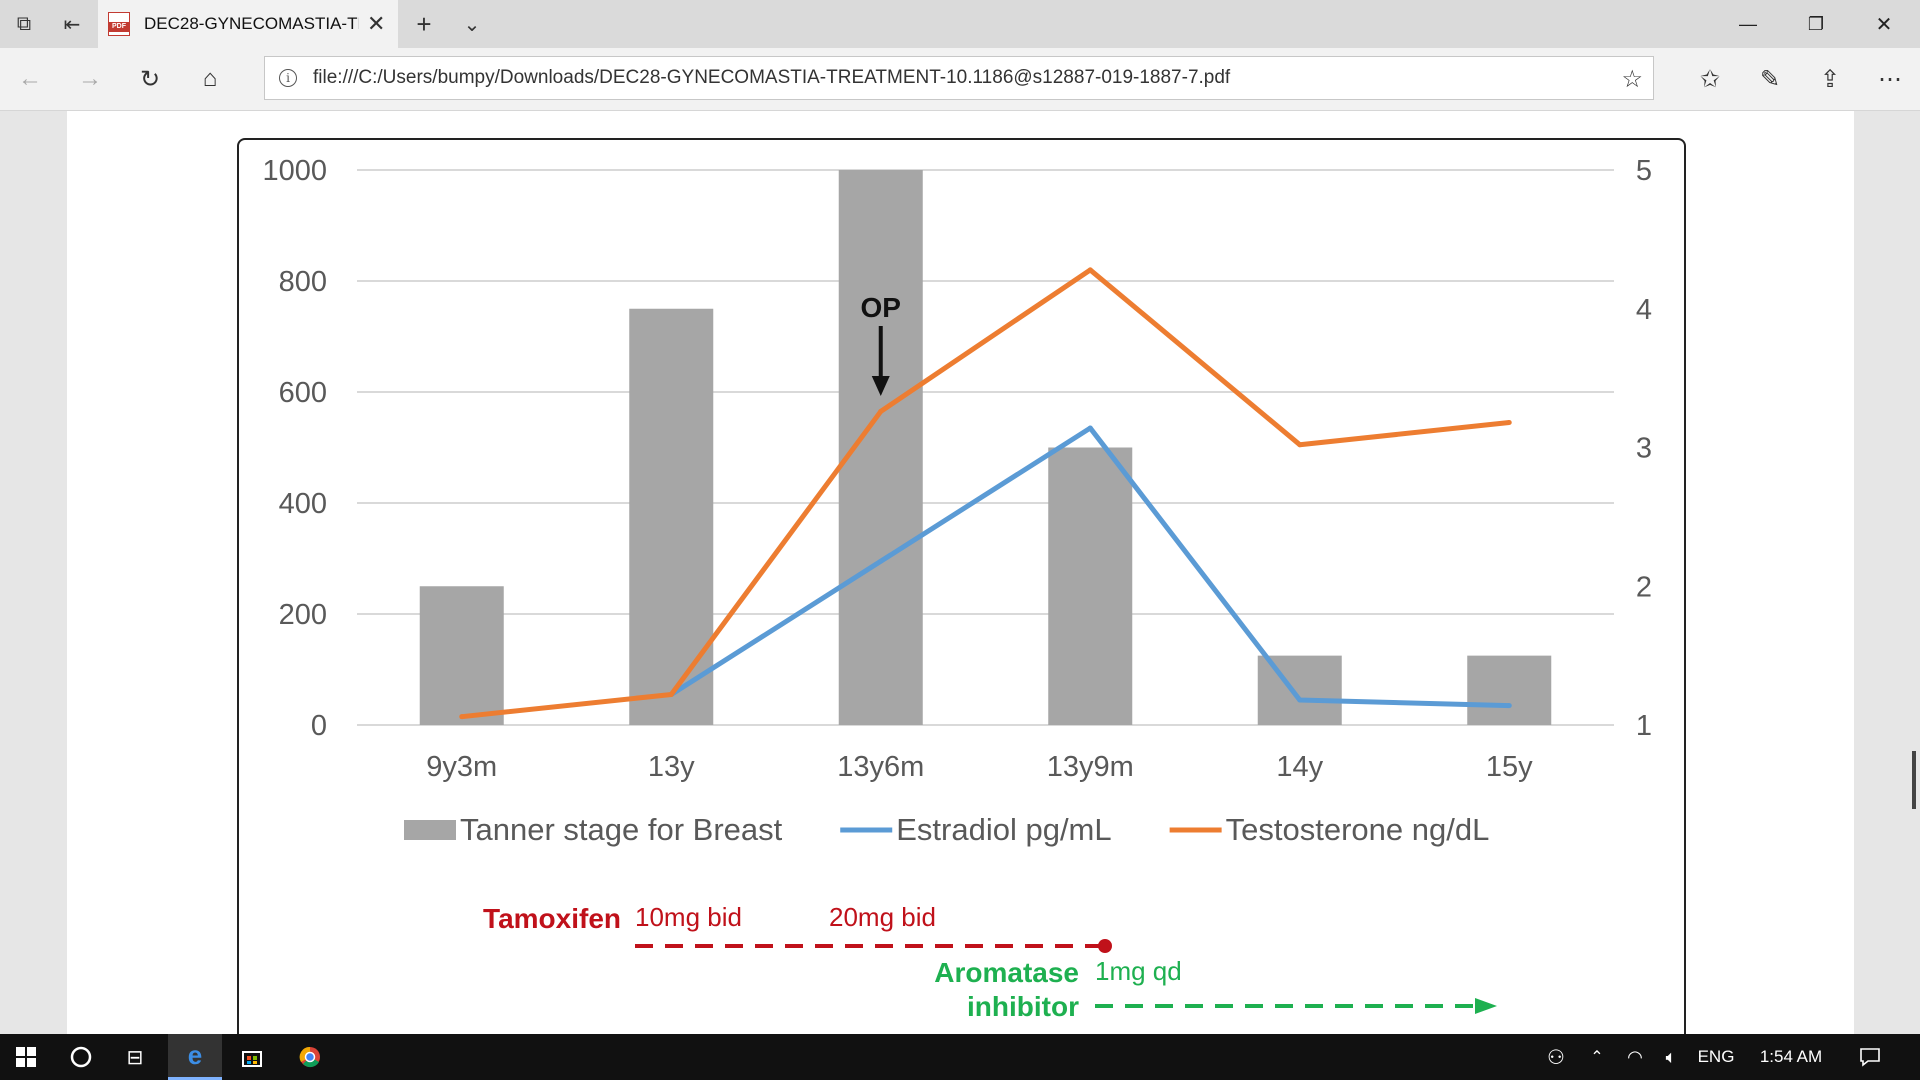 The width and height of the screenshot is (1920, 1080). I want to click on x-tick-label: 13y9m, so click(1090, 767).